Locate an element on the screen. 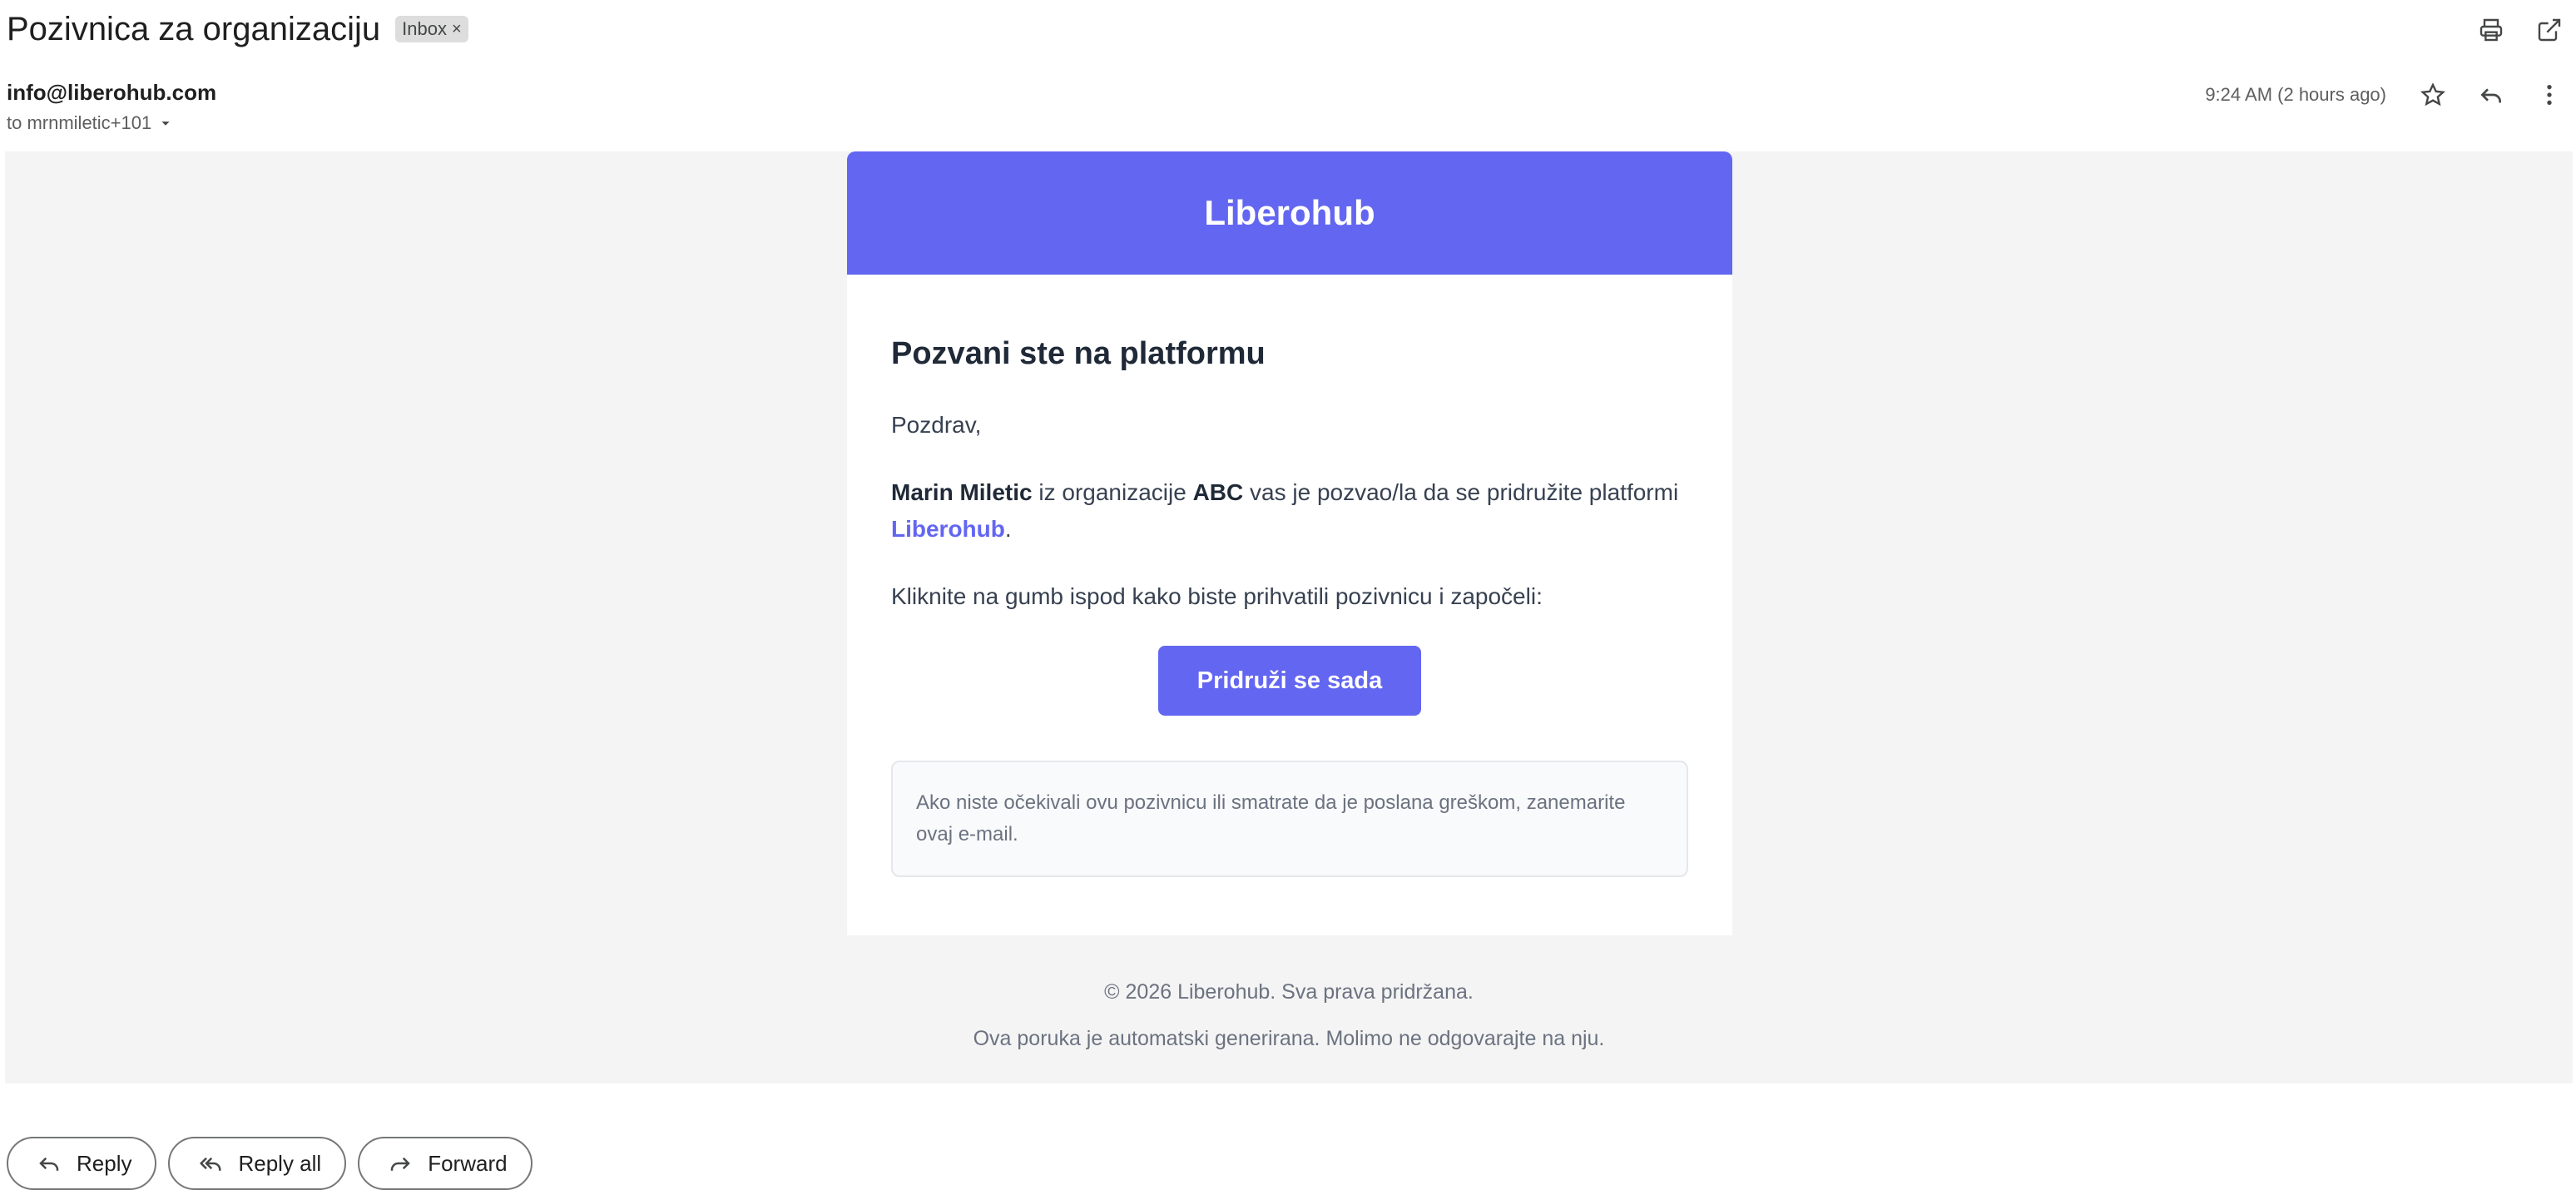 Image resolution: width=2576 pixels, height=1190 pixels. open-in-new-window-icon is located at coordinates (2549, 30).